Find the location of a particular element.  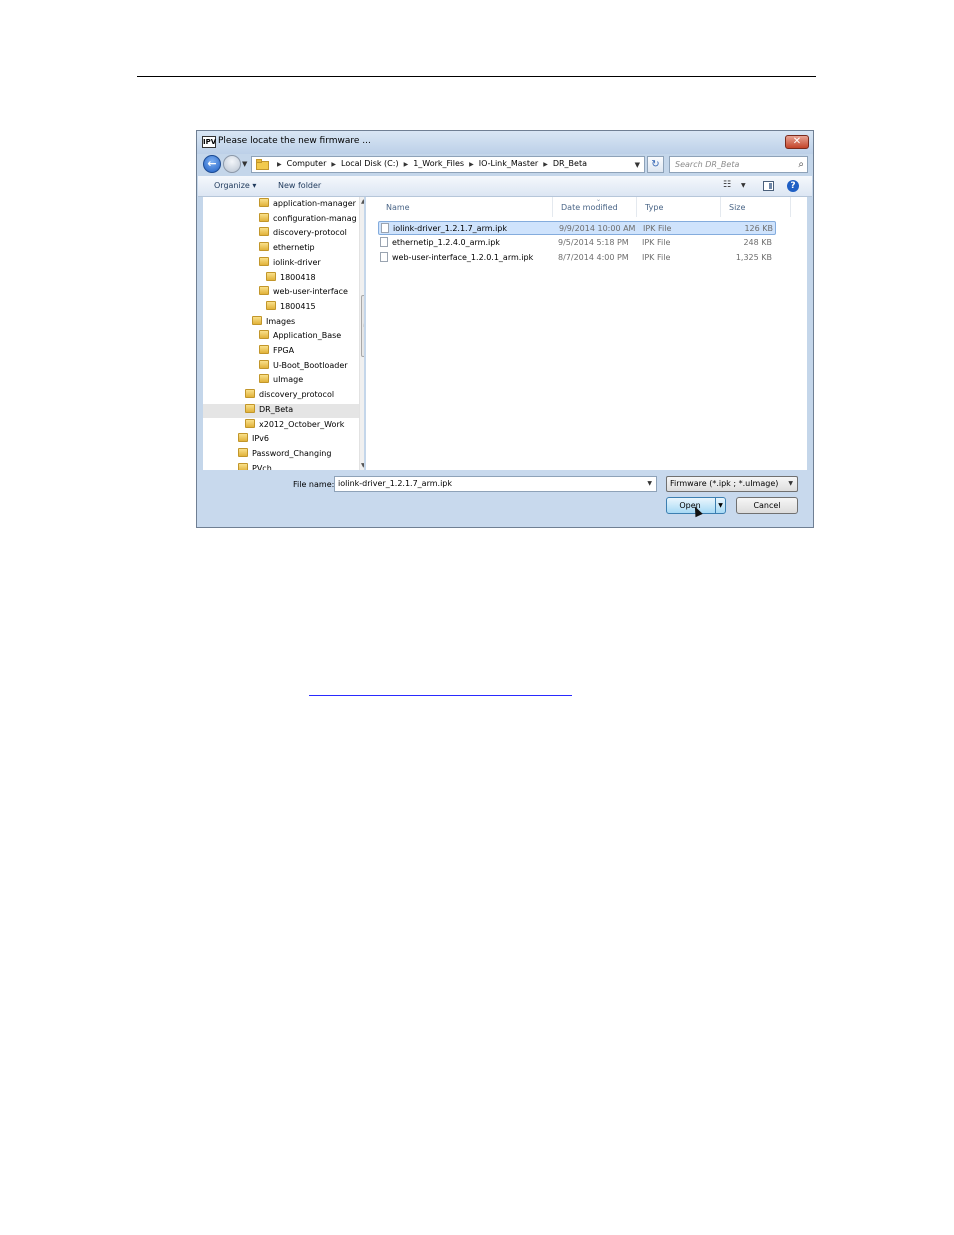

open-split-dropdown-icon: ▼ is located at coordinates (720, 505).